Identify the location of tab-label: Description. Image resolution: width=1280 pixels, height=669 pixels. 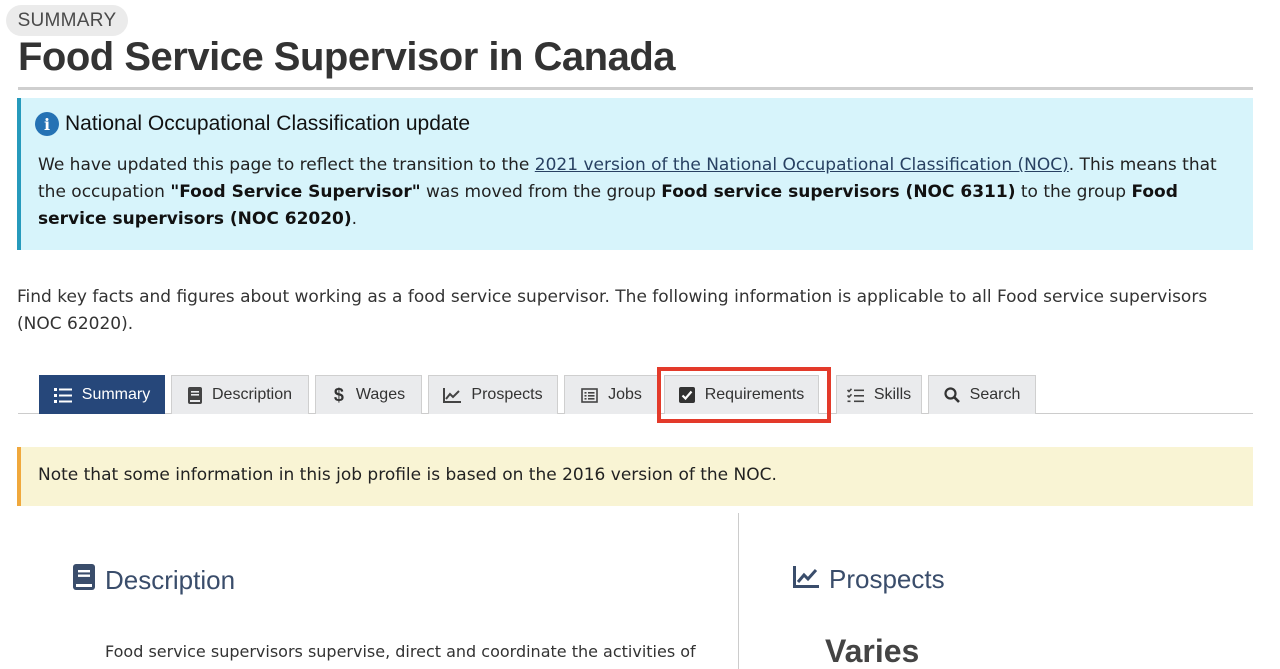
(252, 394).